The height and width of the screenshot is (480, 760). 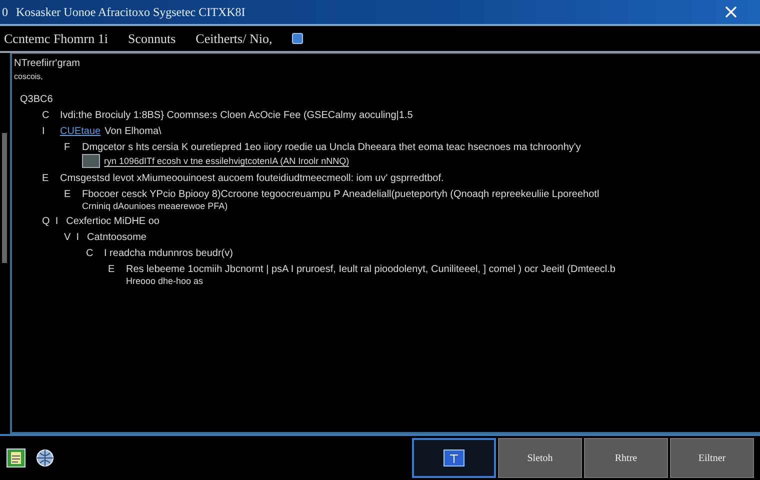 What do you see at coordinates (72, 237) in the screenshot?
I see `tree-marker: V I` at bounding box center [72, 237].